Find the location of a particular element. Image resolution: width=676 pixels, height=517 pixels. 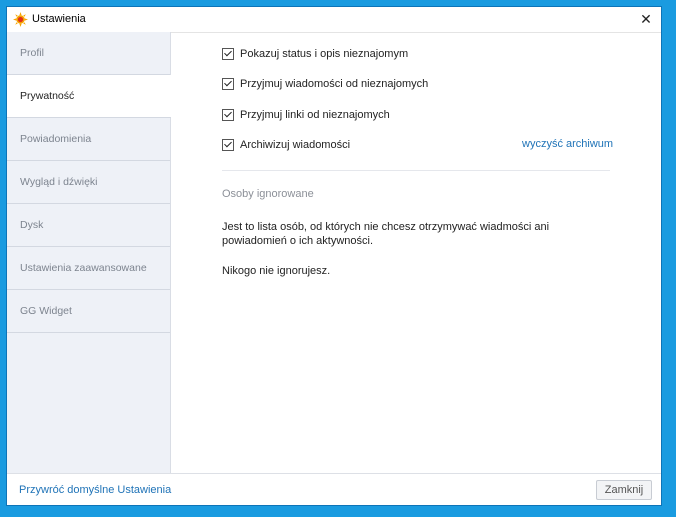

sidebar-item-label: Ustawienia zaawansowane is located at coordinates (83, 268).